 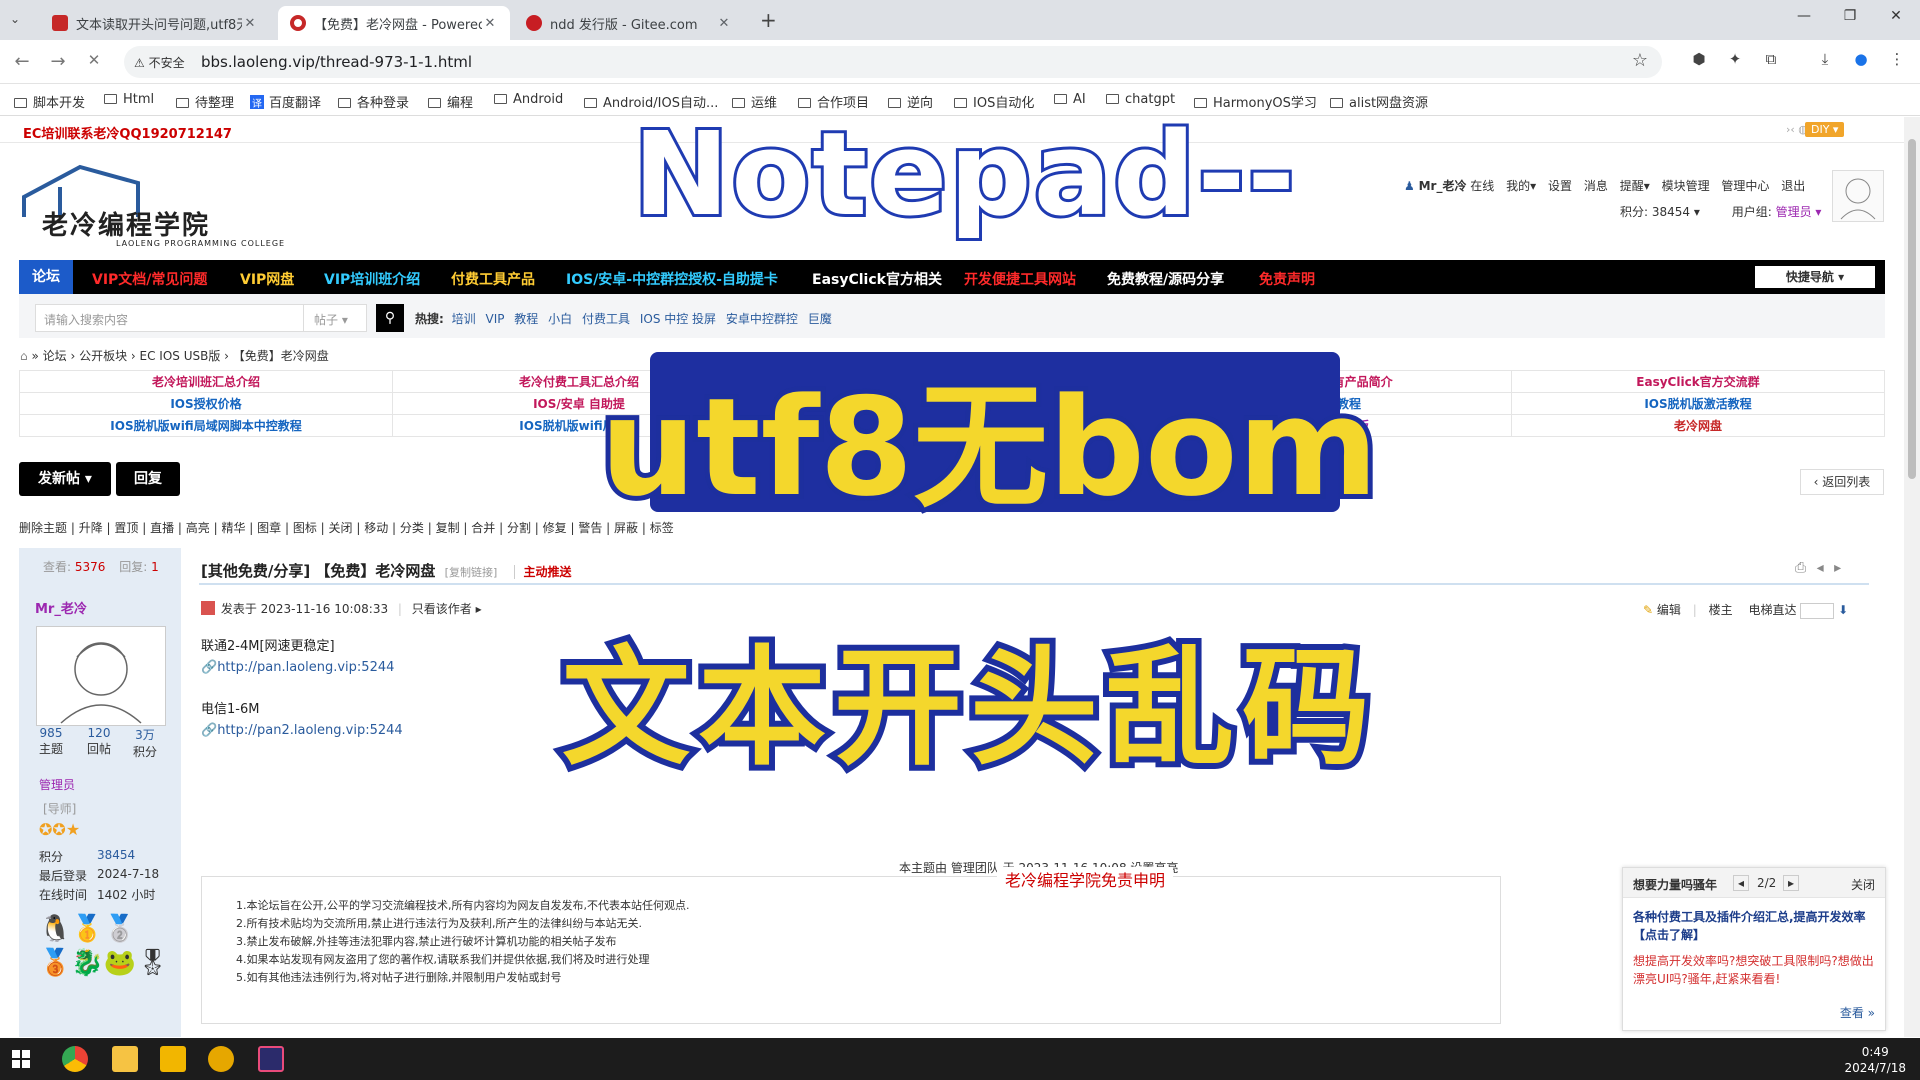 I want to click on menu-module-manage: 模块管理, so click(x=1686, y=186).